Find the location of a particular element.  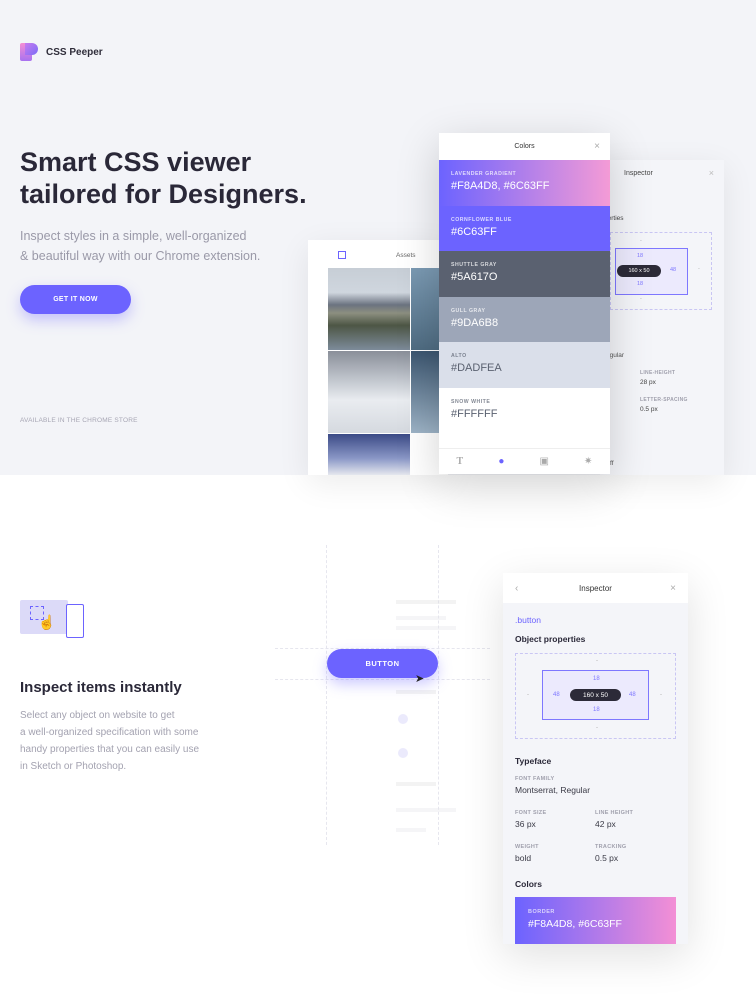

padding-left: 48 is located at coordinates (556, 695).